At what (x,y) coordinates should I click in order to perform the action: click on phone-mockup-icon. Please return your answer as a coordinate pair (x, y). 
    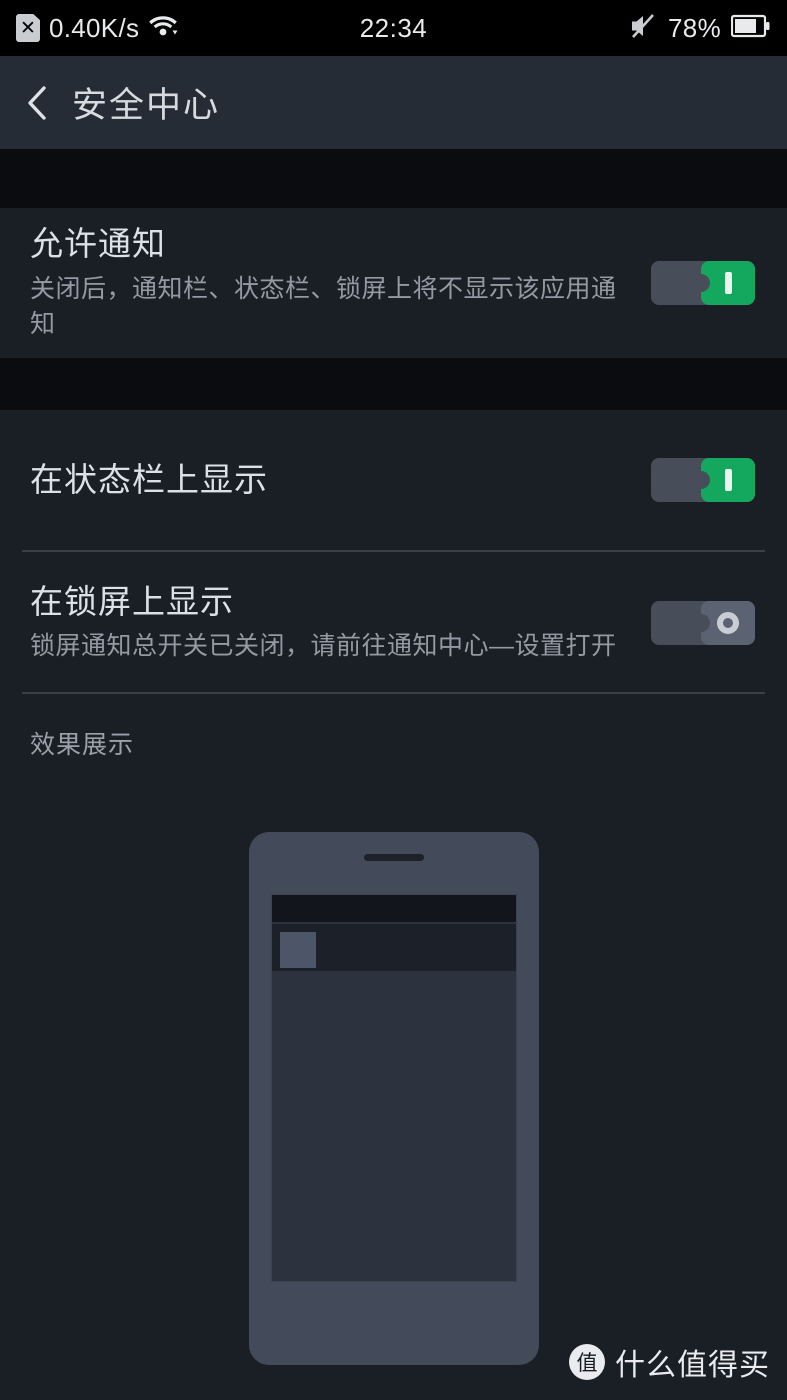
    Looking at the image, I should click on (394, 1098).